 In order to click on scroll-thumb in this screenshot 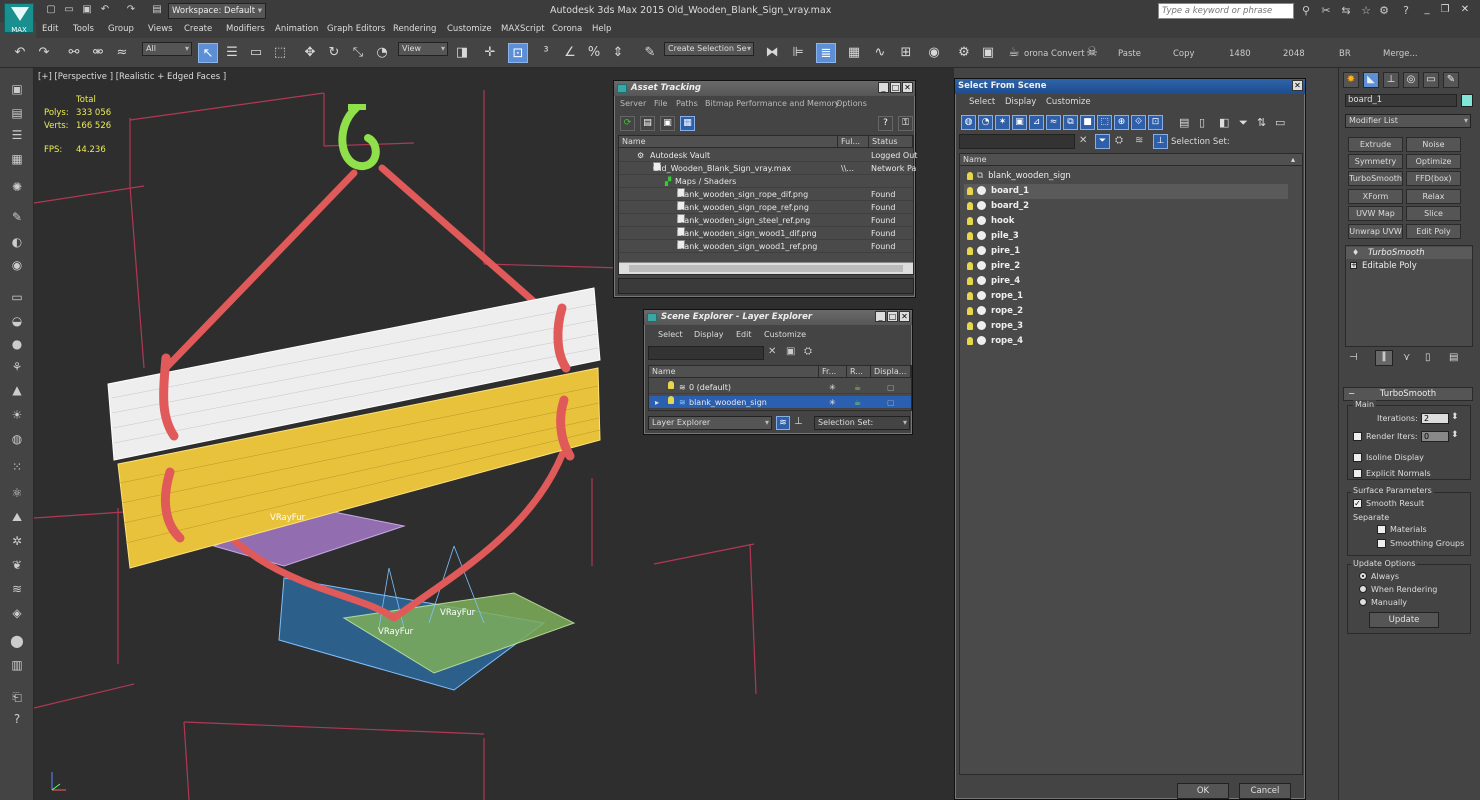, I will do `click(766, 268)`.